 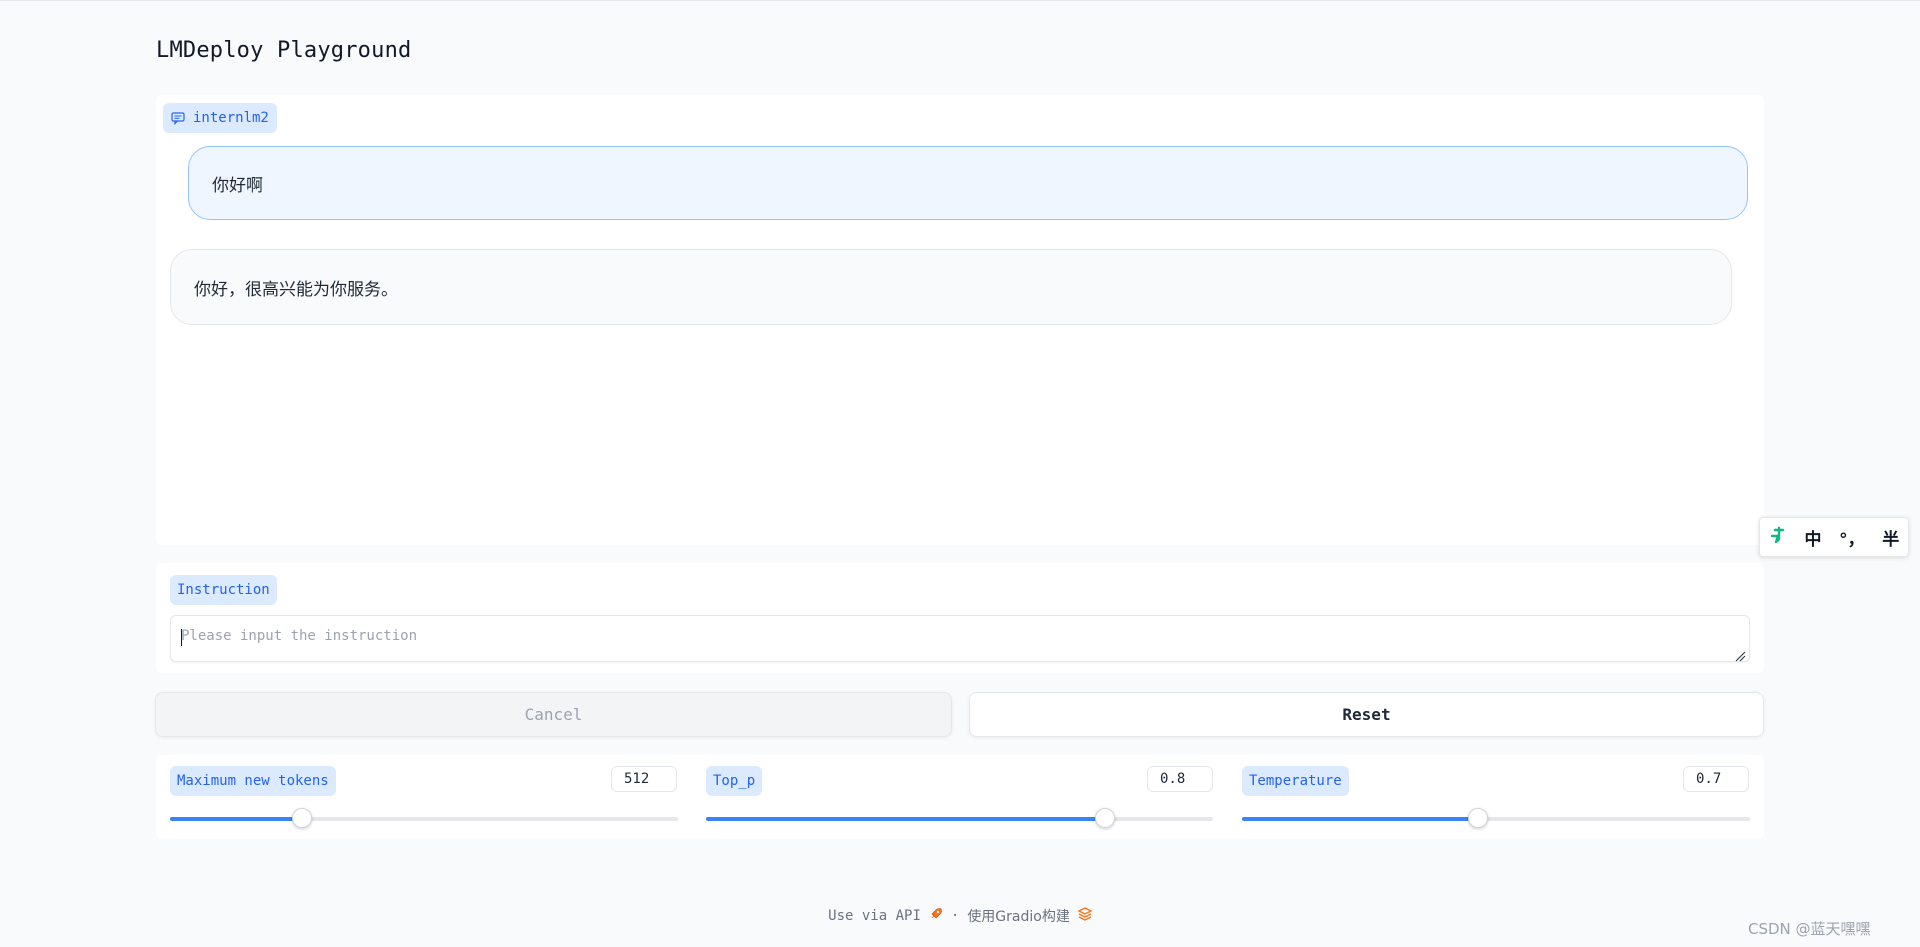 I want to click on slider-label: Maximum new tokens, so click(x=253, y=781).